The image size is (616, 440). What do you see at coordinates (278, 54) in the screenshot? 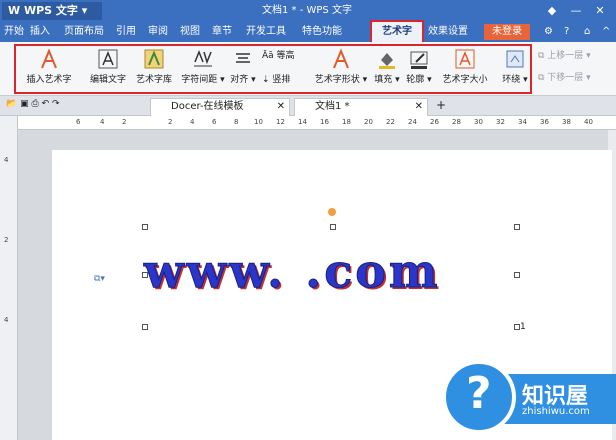
I see `equal-height-button: Āā 等高` at bounding box center [278, 54].